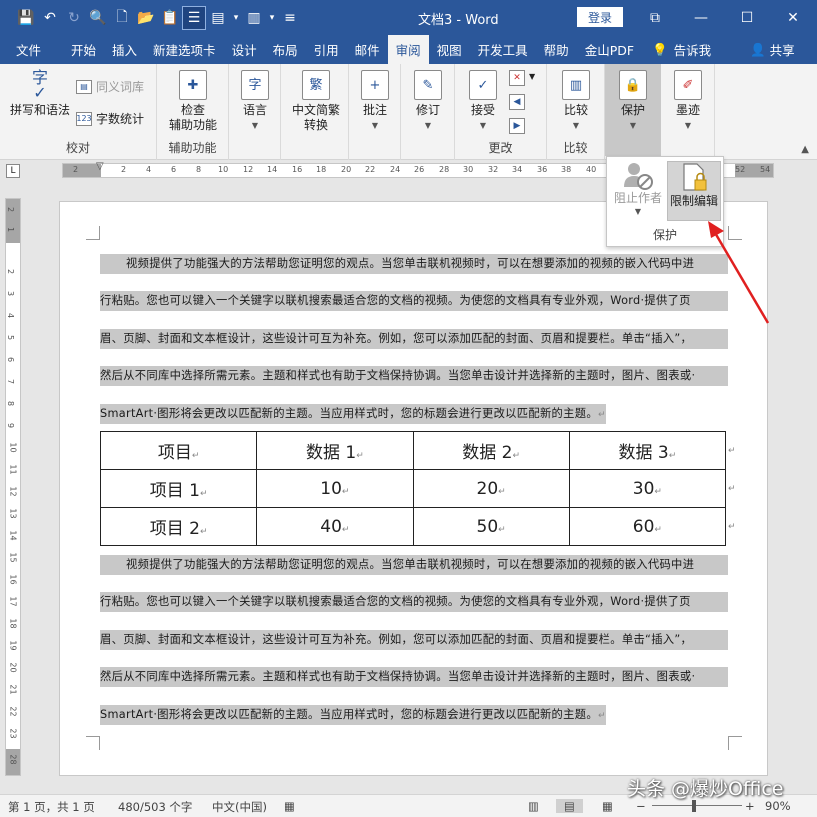 The height and width of the screenshot is (817, 817). I want to click on thesaurus-button: ▤ 同义词库, so click(110, 86).